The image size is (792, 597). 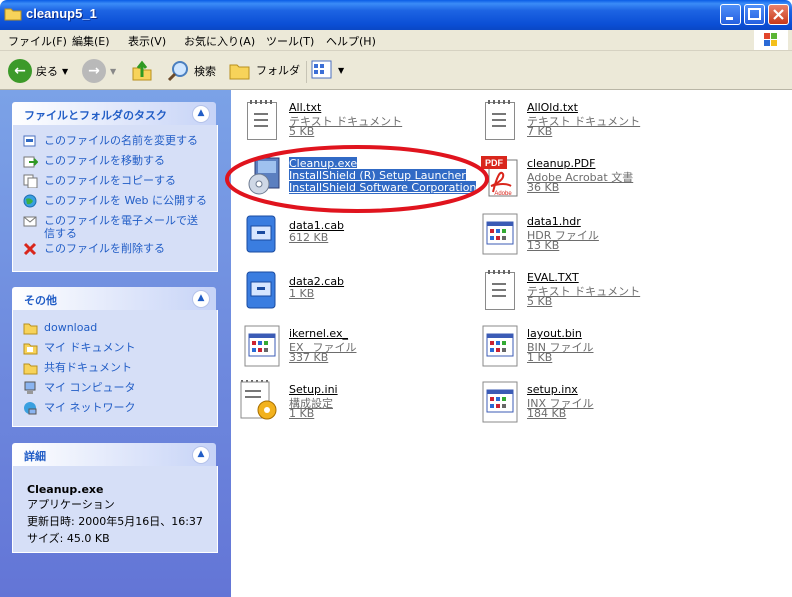 What do you see at coordinates (589, 404) in the screenshot?
I see `file-item: setup.inx INX ファイル 184 KB` at bounding box center [589, 404].